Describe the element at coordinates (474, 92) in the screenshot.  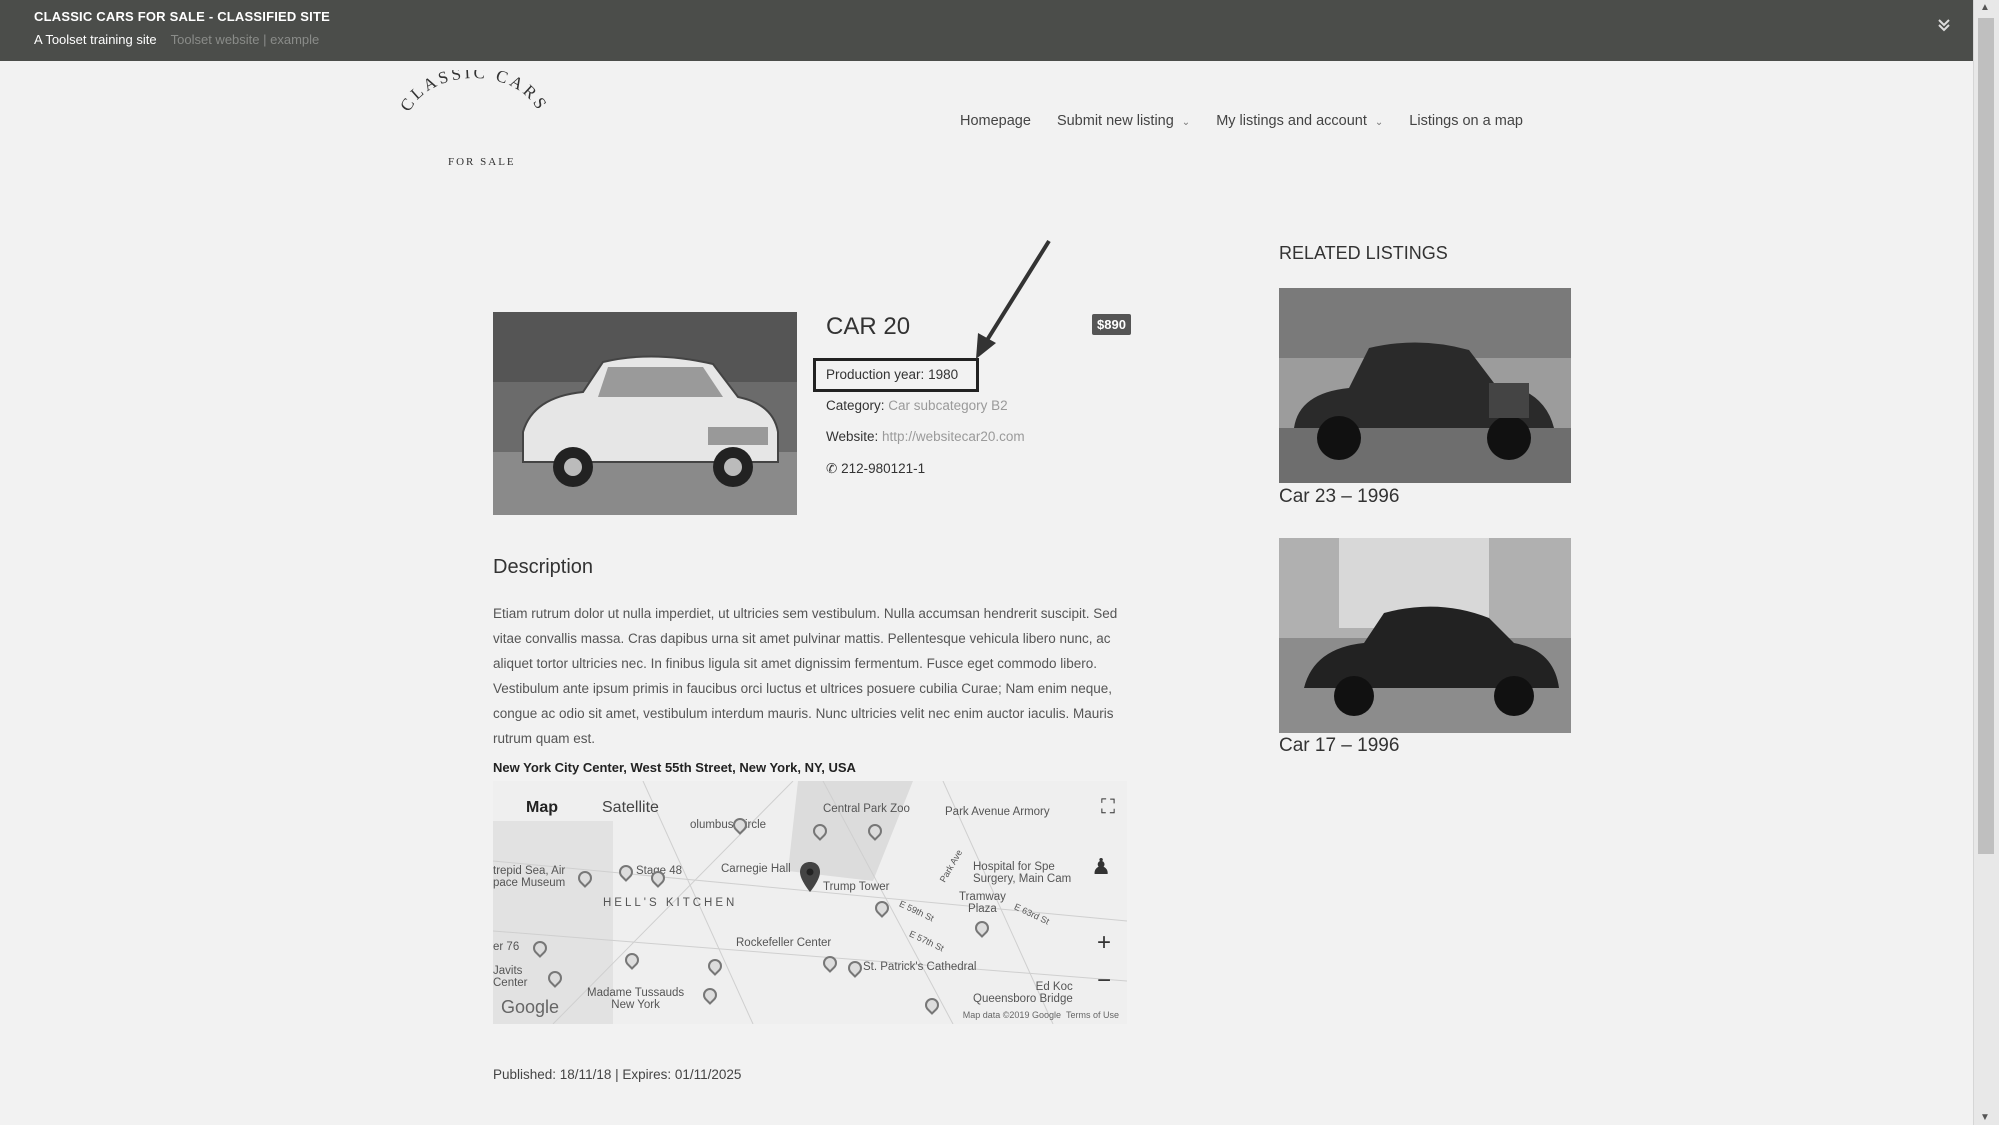
I see `svg-text: CLASSIC CARS` at that location.